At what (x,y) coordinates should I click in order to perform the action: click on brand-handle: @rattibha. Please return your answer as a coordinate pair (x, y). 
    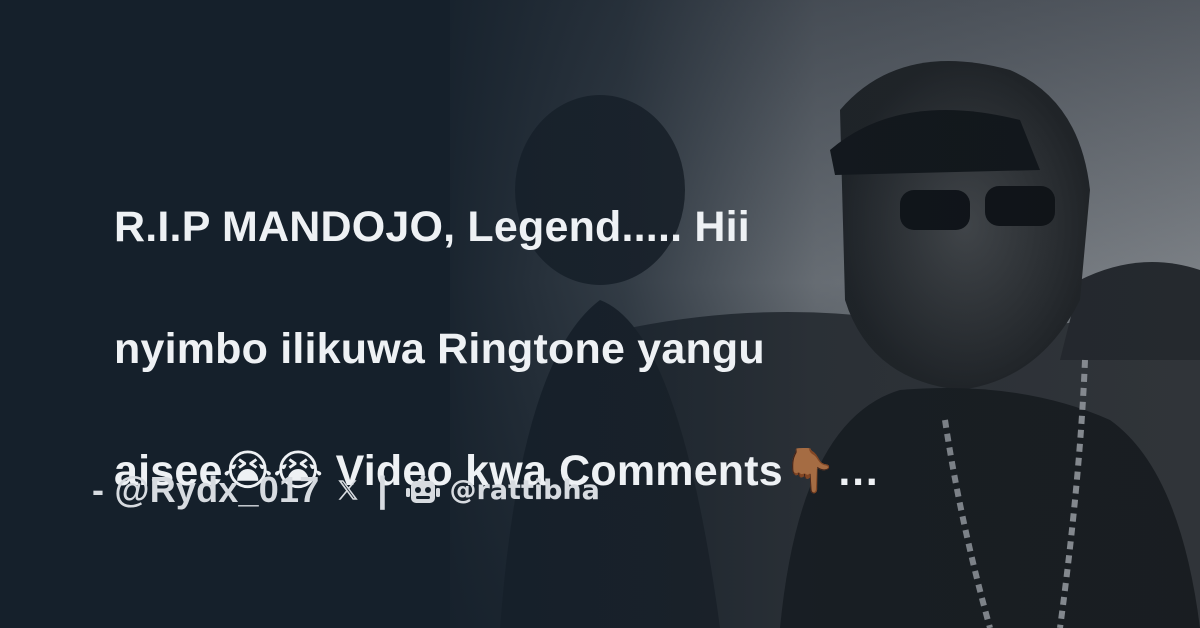
    Looking at the image, I should click on (524, 490).